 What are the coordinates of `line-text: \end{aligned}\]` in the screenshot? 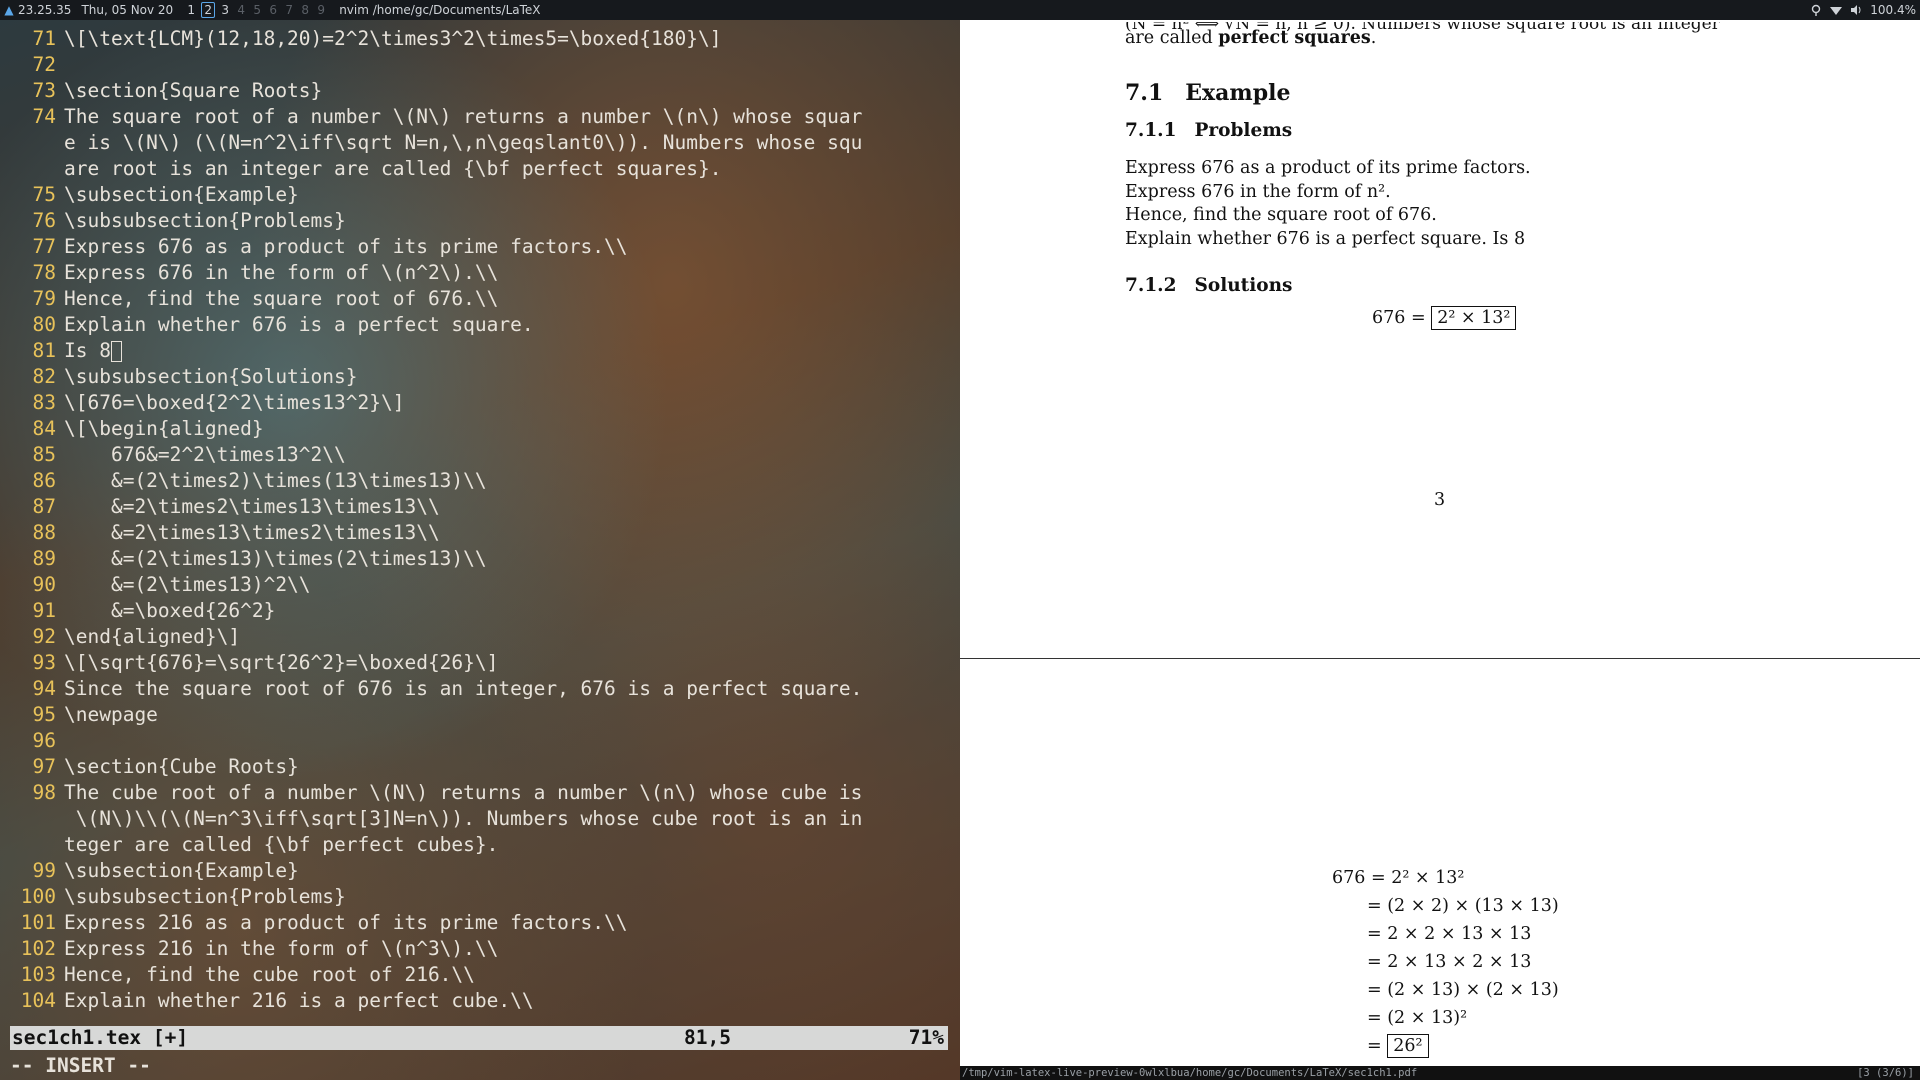 It's located at (509, 637).